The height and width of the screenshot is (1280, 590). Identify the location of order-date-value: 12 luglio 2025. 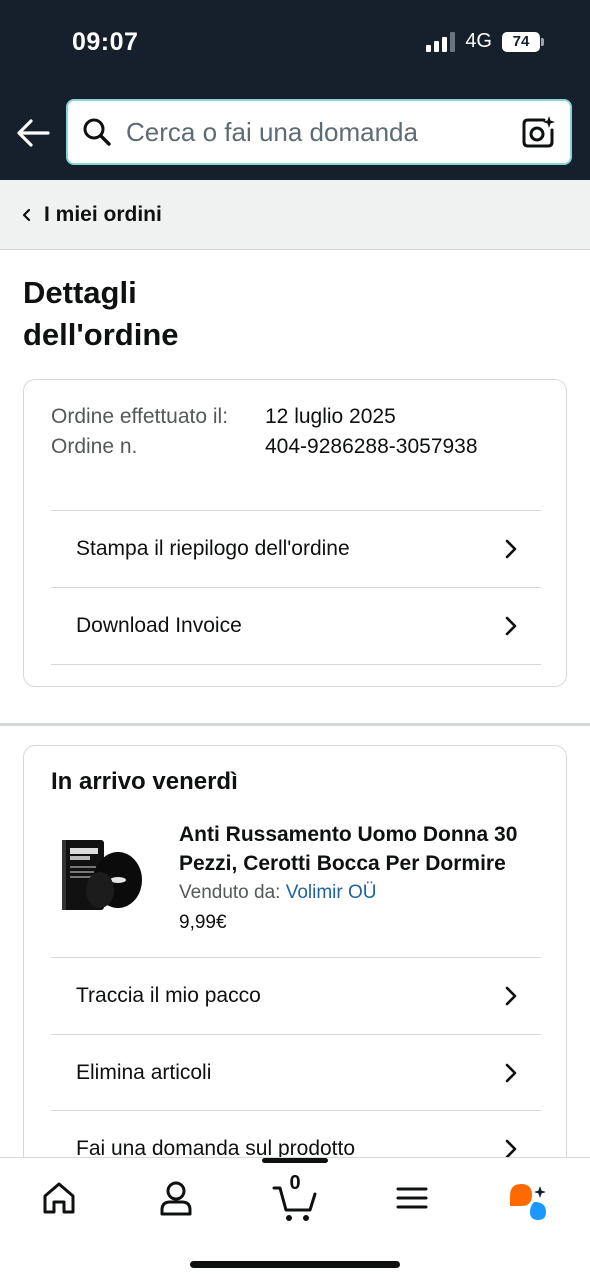
(330, 416).